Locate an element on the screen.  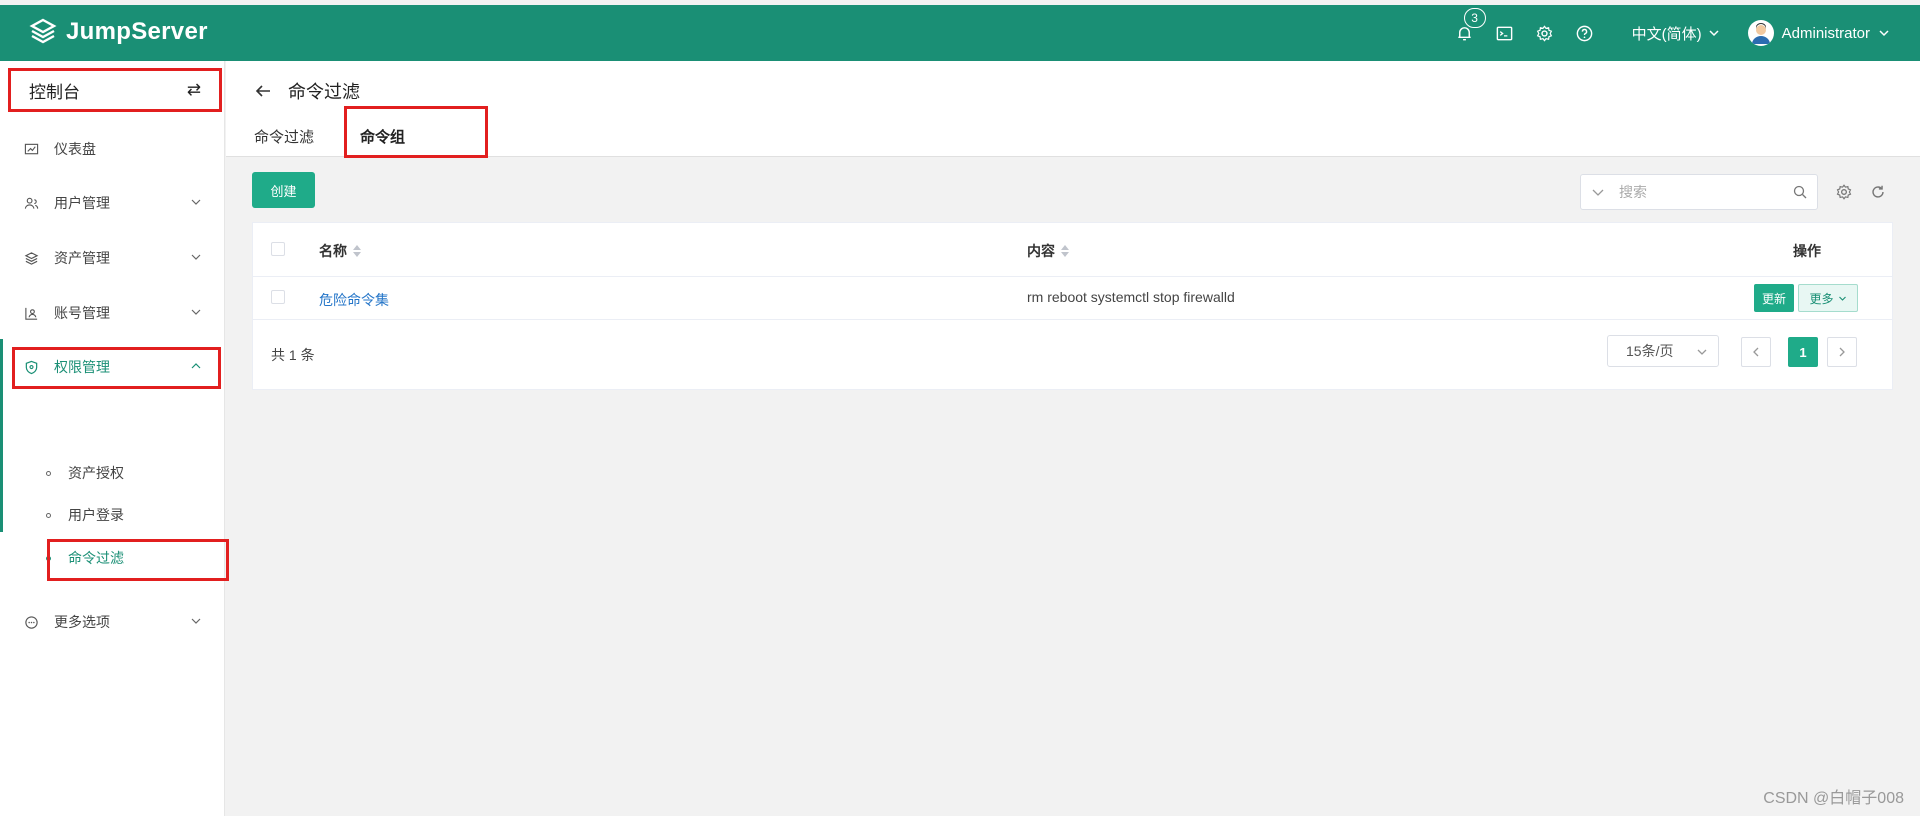
account-icon is located at coordinates (31, 313).